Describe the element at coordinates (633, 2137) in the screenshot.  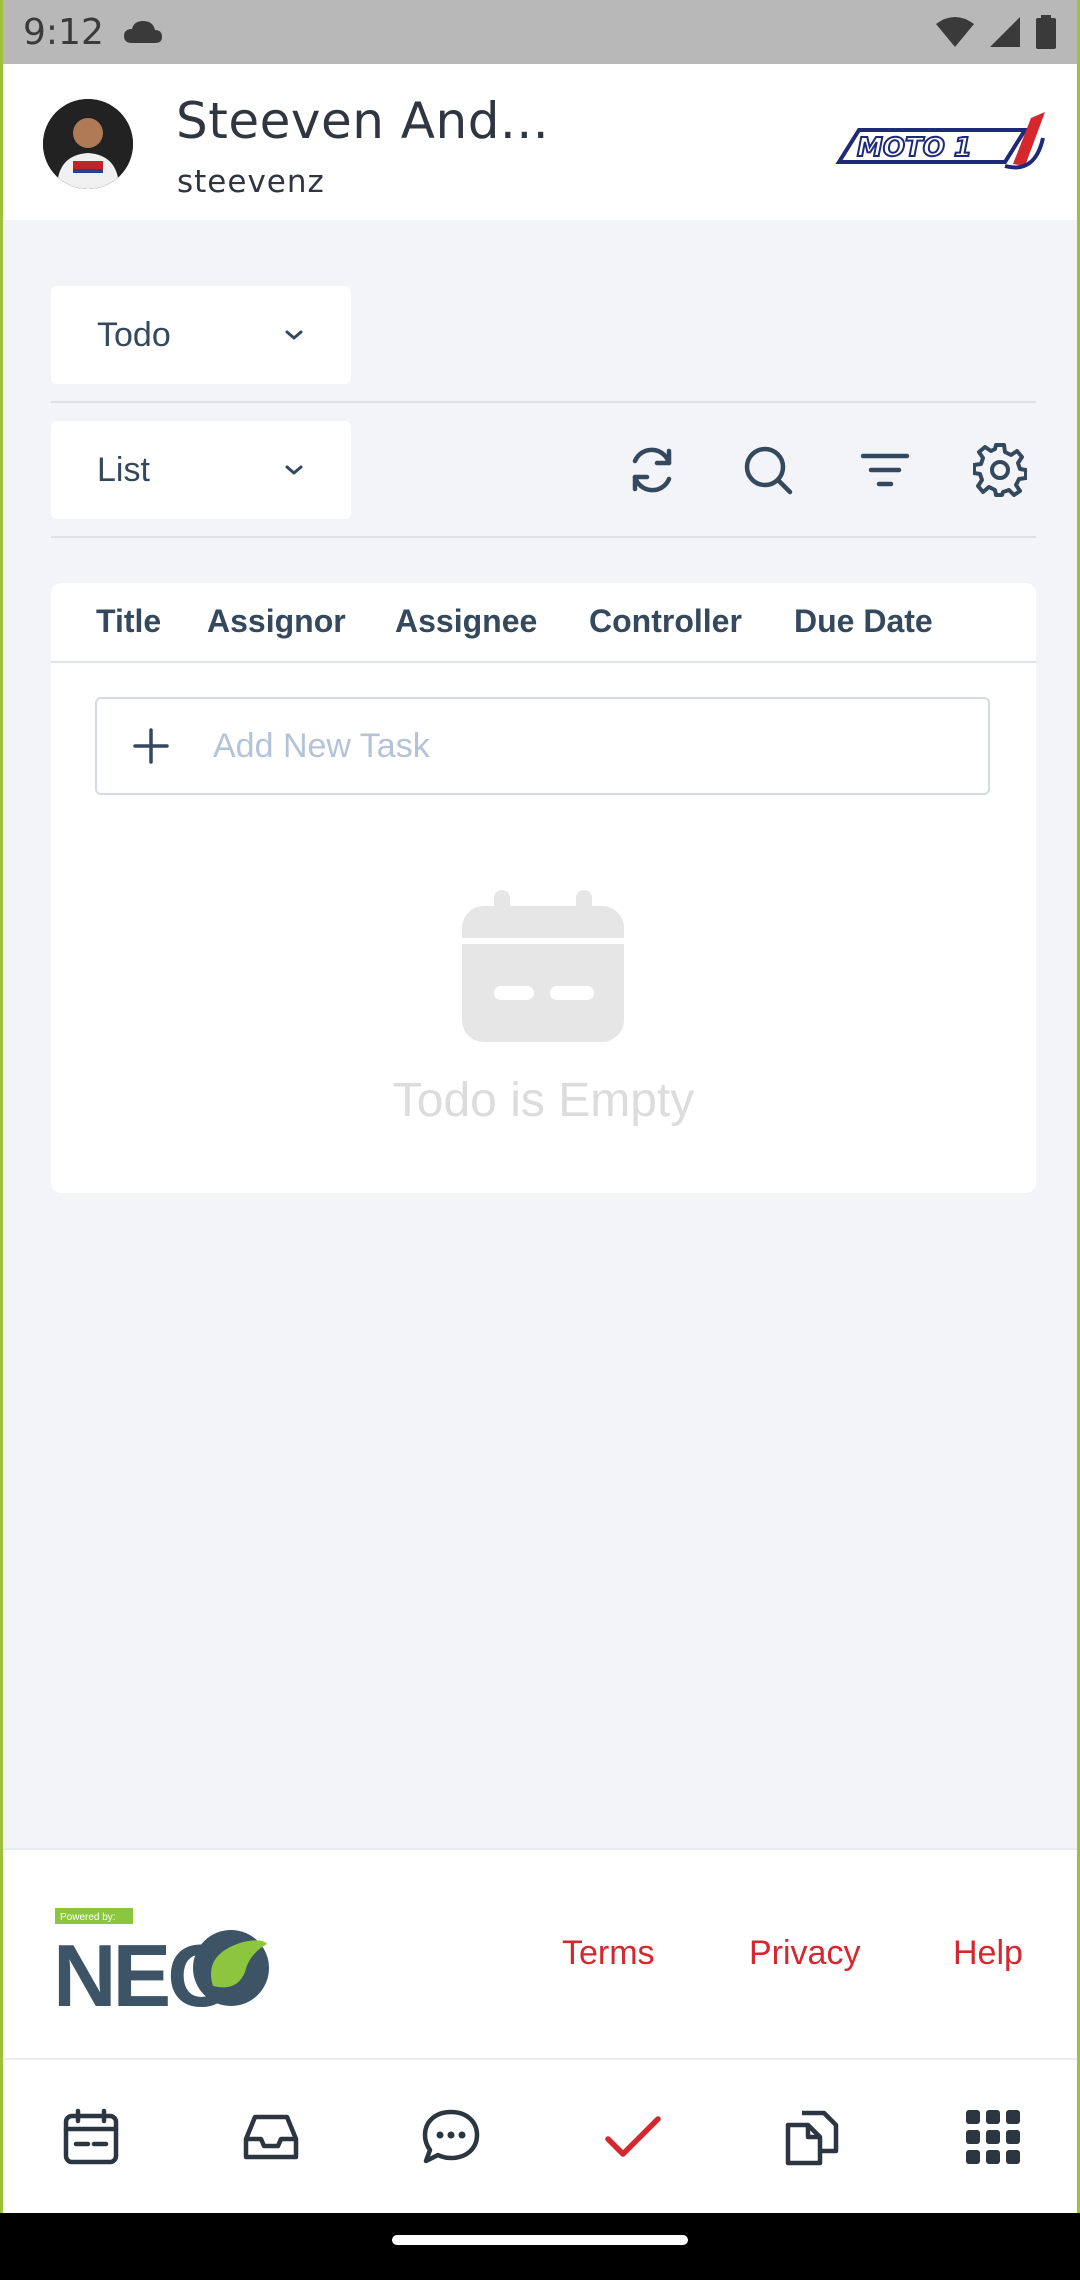
I see `check-icon` at that location.